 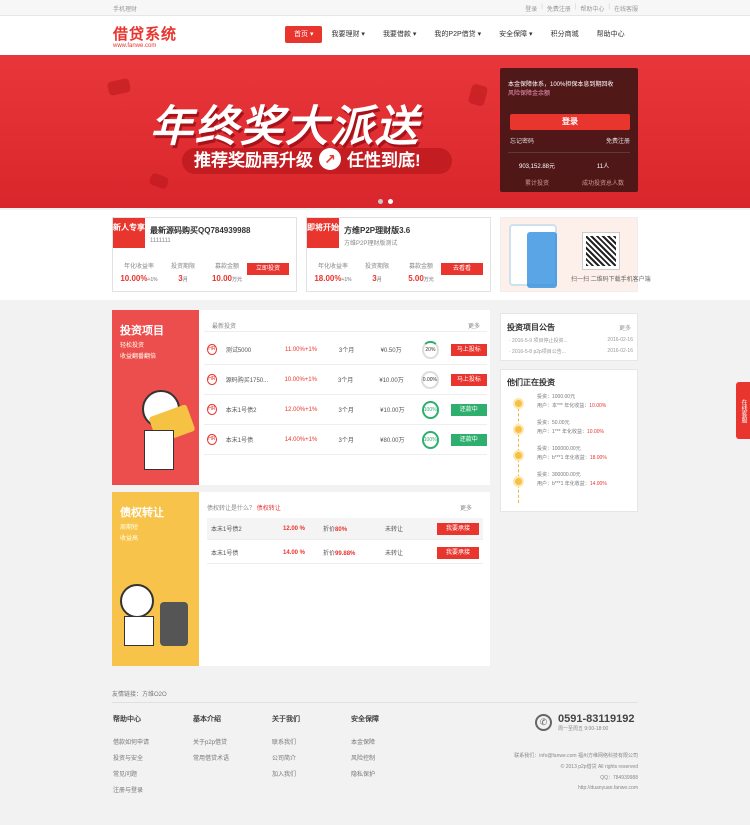 What do you see at coordinates (531, 8) in the screenshot?
I see `login-link: 登录` at bounding box center [531, 8].